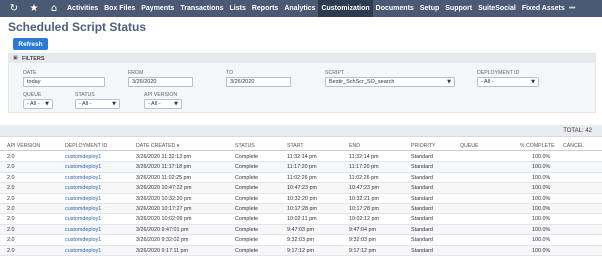 The image size is (602, 271). Describe the element at coordinates (164, 219) in the screenshot. I see `cell-date-created: 3/26/2020 10:02:09 pm` at that location.